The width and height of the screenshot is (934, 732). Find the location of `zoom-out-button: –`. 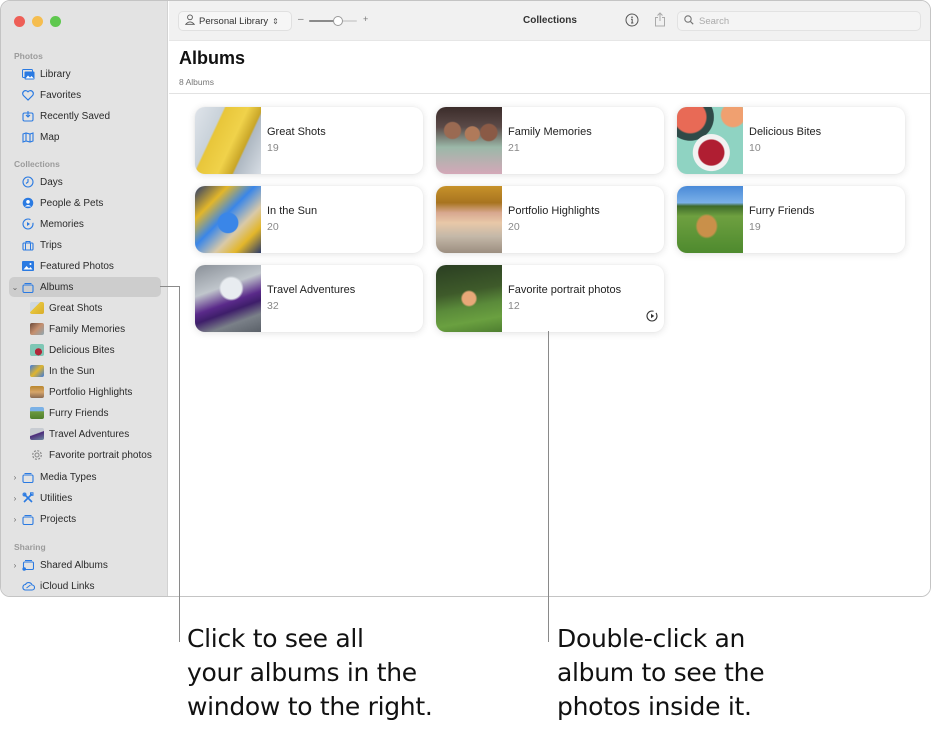

zoom-out-button: – is located at coordinates (301, 19).